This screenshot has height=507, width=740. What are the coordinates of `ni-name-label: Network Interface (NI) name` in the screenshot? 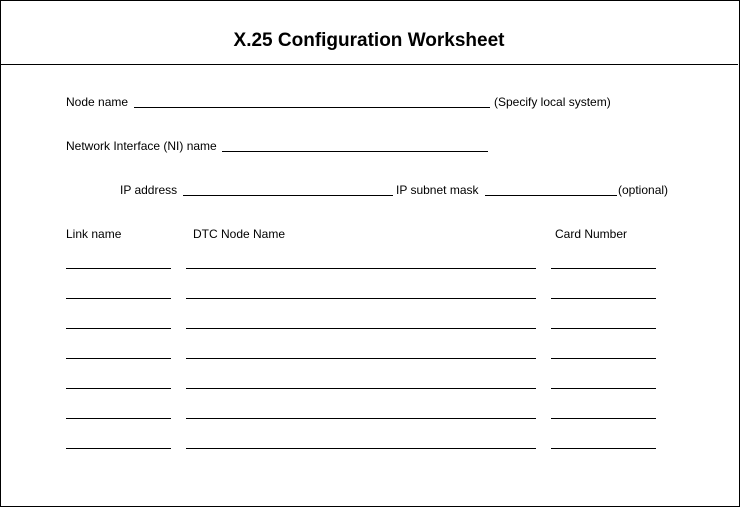 It's located at (141, 146).